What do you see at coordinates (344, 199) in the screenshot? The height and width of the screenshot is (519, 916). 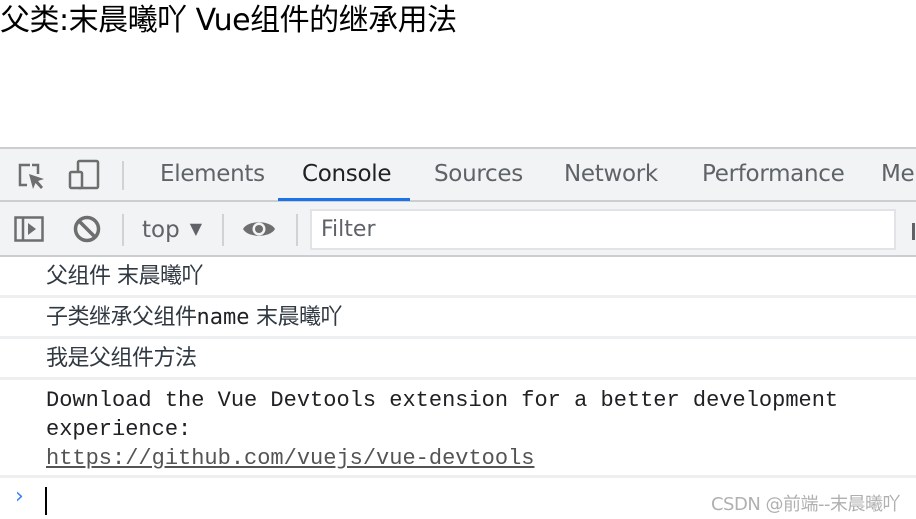 I see `active-tab-indicator` at bounding box center [344, 199].